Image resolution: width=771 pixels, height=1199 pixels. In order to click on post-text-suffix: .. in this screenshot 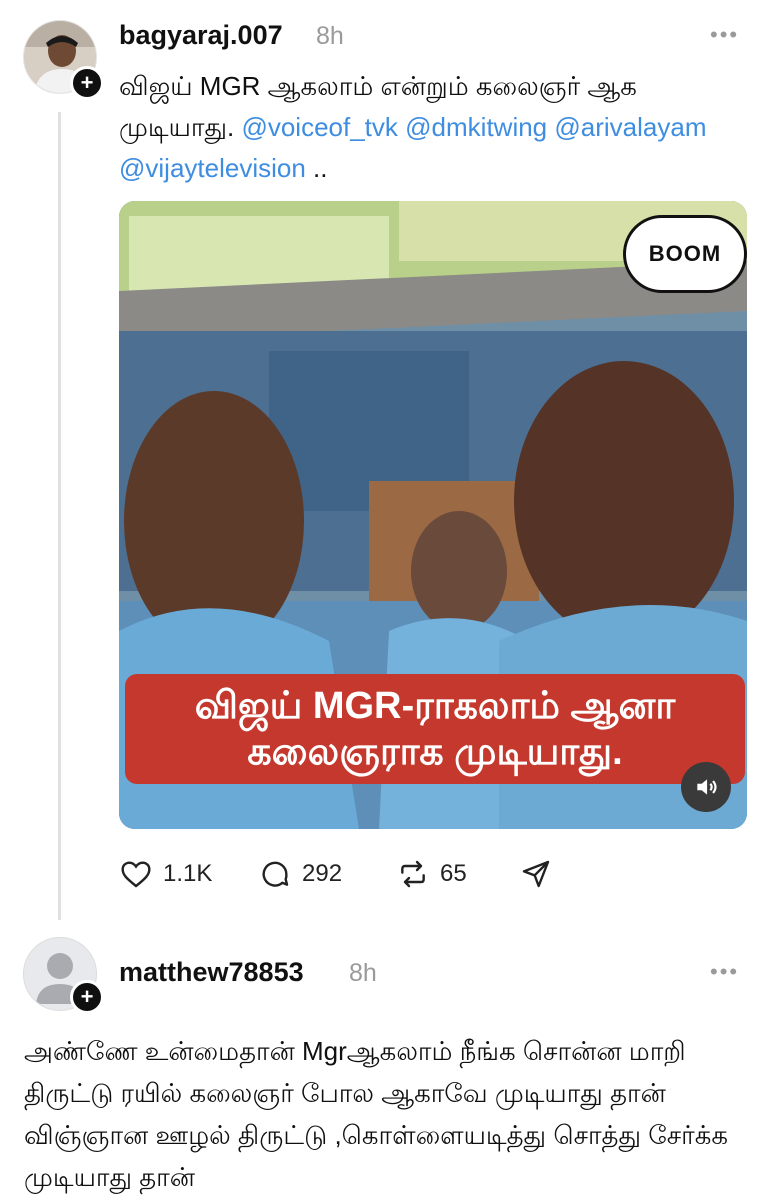, I will do `click(320, 168)`.